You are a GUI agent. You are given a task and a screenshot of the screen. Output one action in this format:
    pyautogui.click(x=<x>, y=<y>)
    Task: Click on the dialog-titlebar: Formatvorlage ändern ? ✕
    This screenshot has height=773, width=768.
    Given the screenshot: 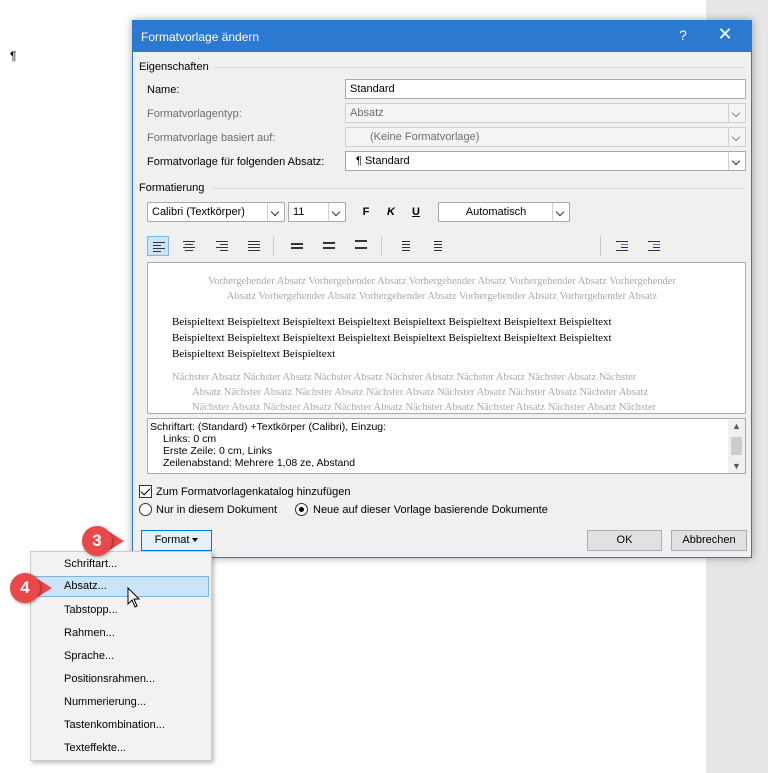 What is the action you would take?
    pyautogui.click(x=442, y=36)
    